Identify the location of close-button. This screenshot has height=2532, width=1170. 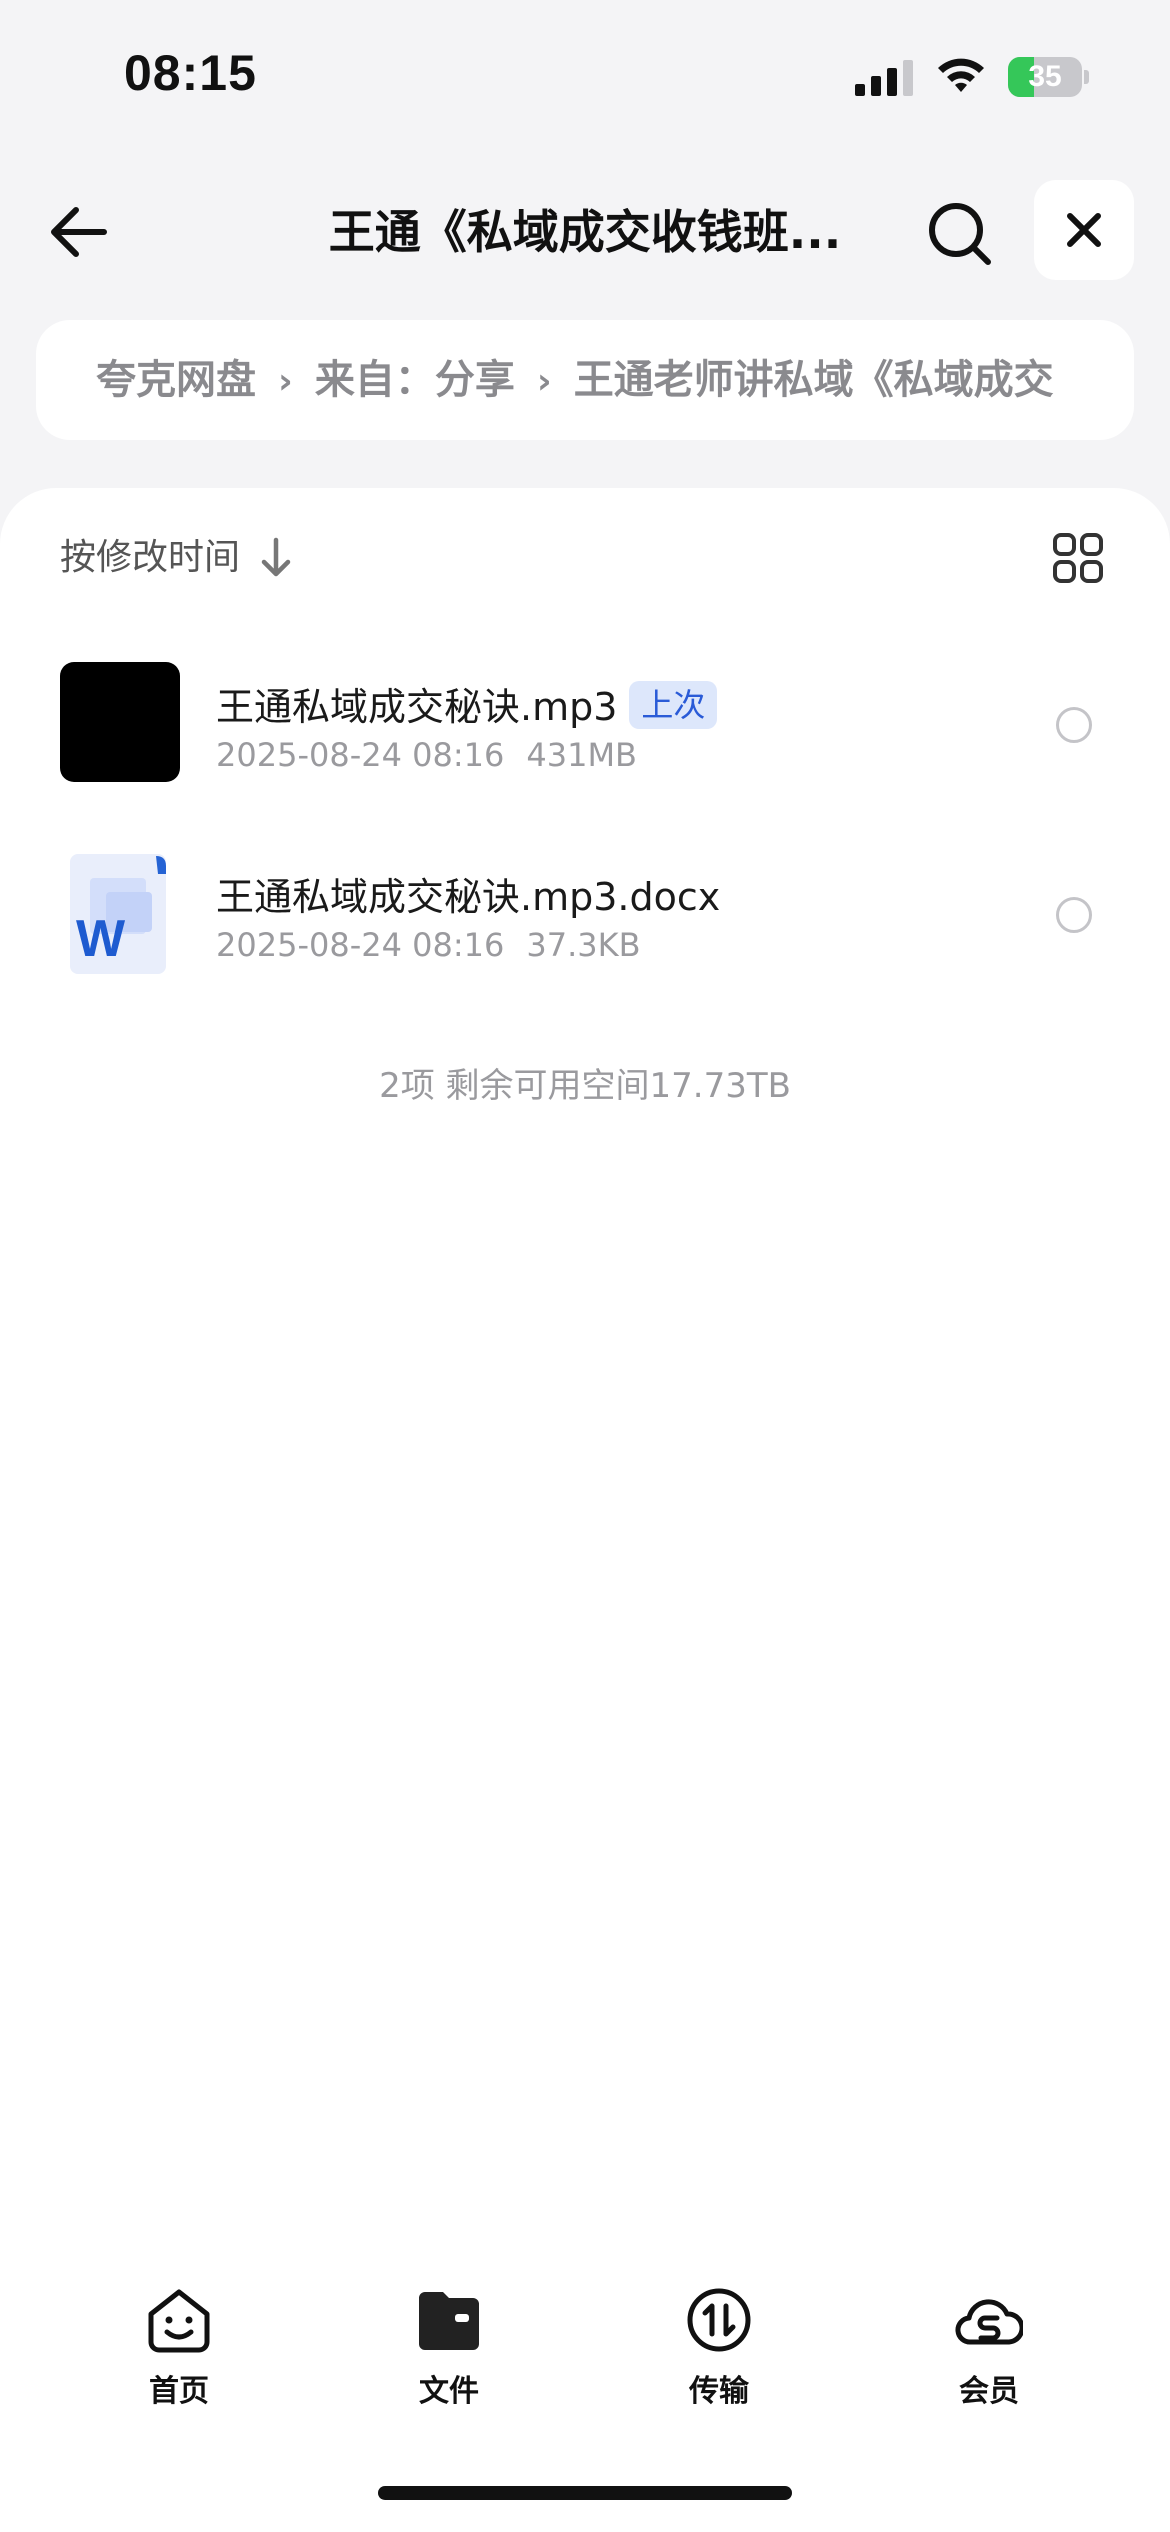
(1084, 230).